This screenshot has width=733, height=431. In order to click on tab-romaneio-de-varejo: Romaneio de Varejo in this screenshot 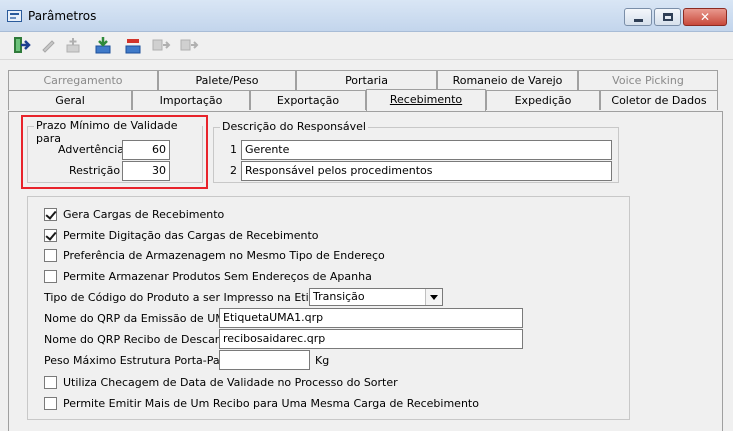, I will do `click(507, 80)`.